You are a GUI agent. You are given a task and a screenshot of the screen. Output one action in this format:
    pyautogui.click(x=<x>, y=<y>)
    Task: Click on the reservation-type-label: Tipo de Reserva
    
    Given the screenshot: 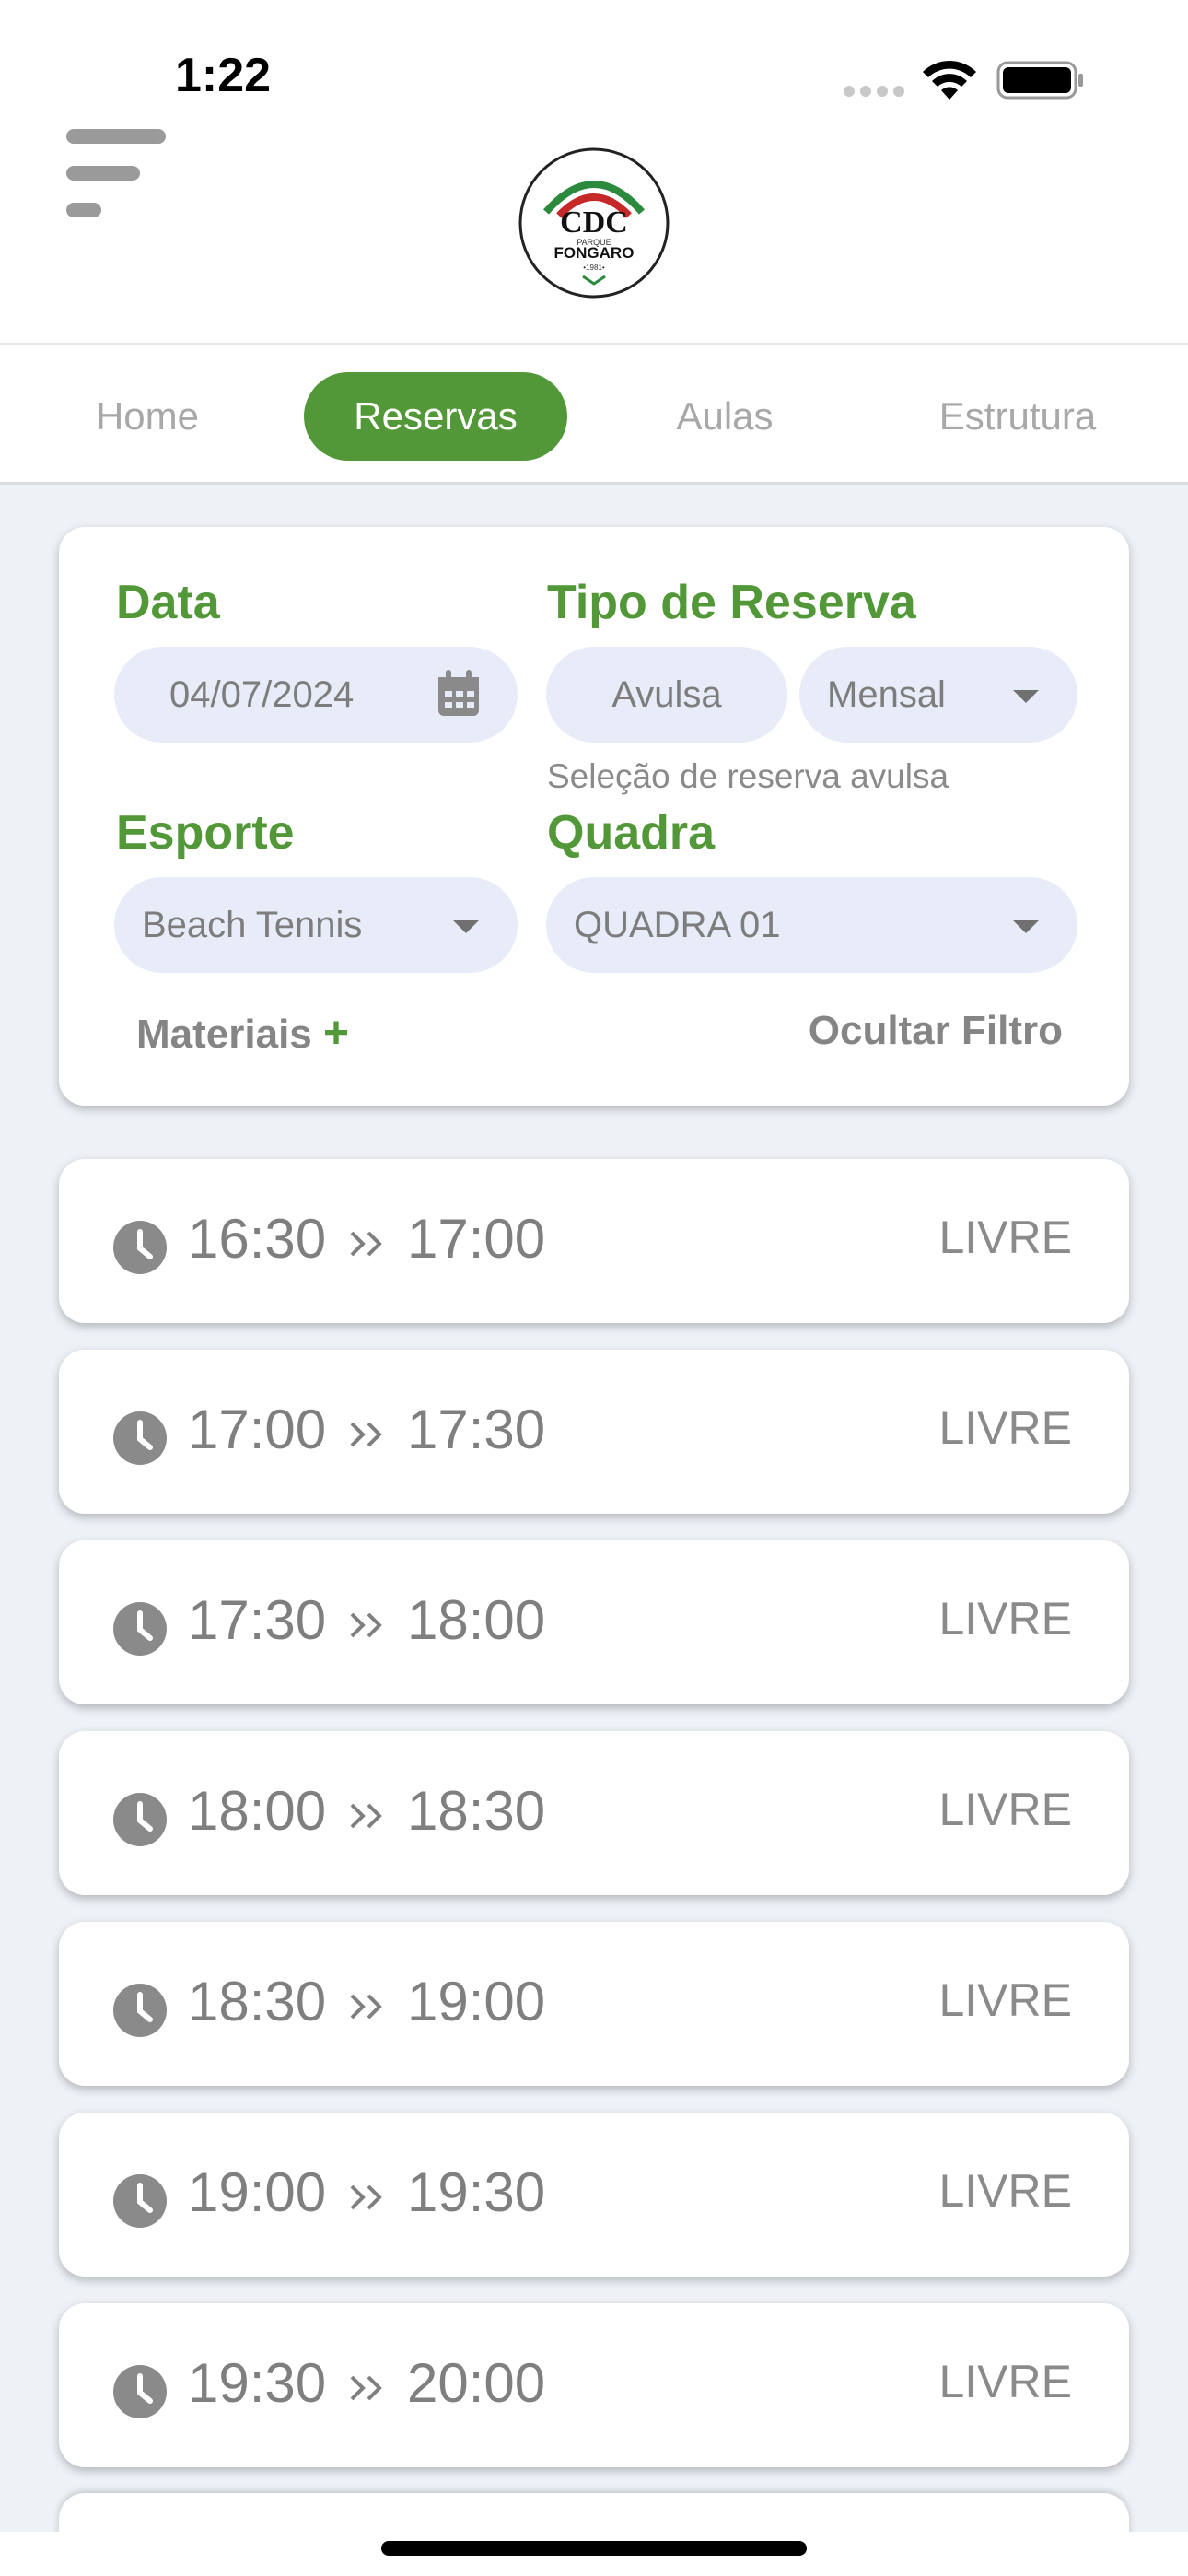 What is the action you would take?
    pyautogui.click(x=731, y=603)
    